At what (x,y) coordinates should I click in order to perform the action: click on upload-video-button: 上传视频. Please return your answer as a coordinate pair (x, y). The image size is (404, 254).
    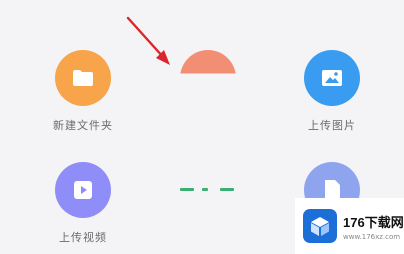
    Looking at the image, I should click on (83, 203).